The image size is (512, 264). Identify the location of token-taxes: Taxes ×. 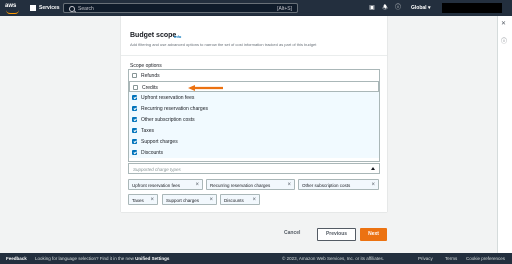
(143, 199).